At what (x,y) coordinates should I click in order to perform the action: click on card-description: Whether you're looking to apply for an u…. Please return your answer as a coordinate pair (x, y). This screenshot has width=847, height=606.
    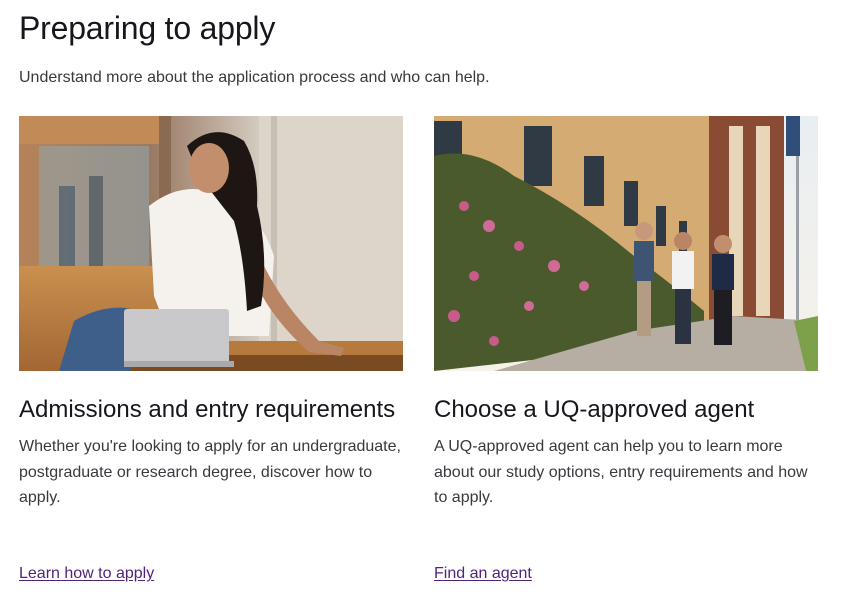
    Looking at the image, I should click on (210, 472).